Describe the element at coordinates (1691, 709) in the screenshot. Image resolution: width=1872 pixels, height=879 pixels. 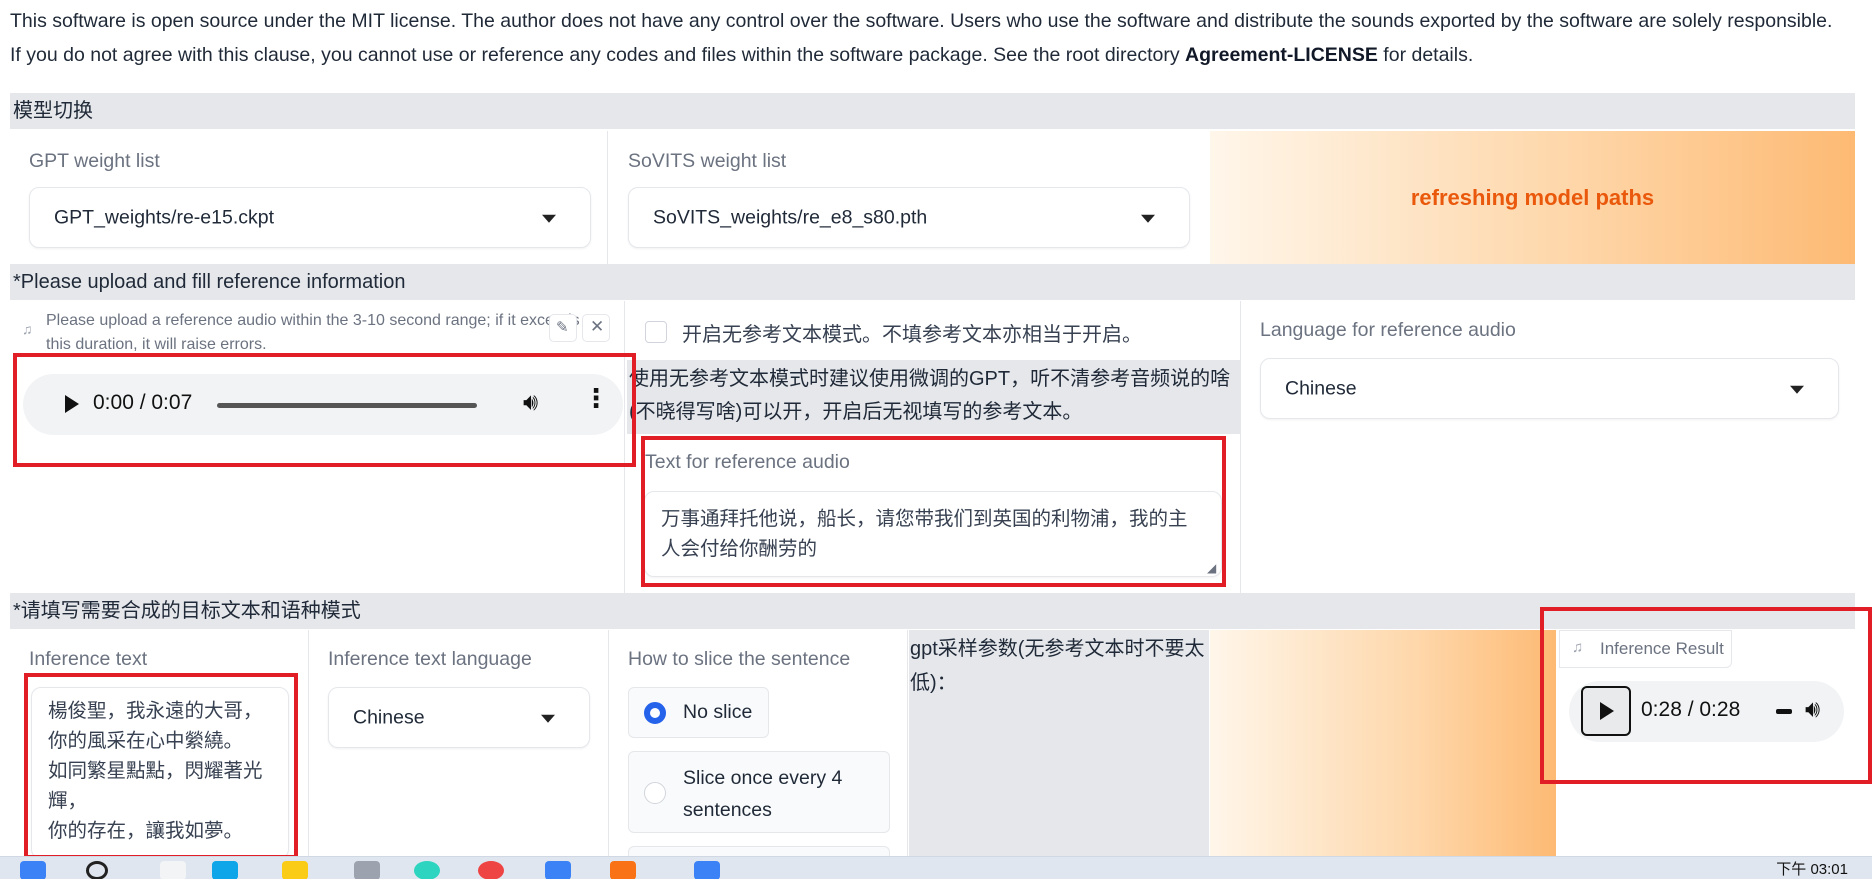
I see `inference-result-time: 0:28 / 0:28` at that location.